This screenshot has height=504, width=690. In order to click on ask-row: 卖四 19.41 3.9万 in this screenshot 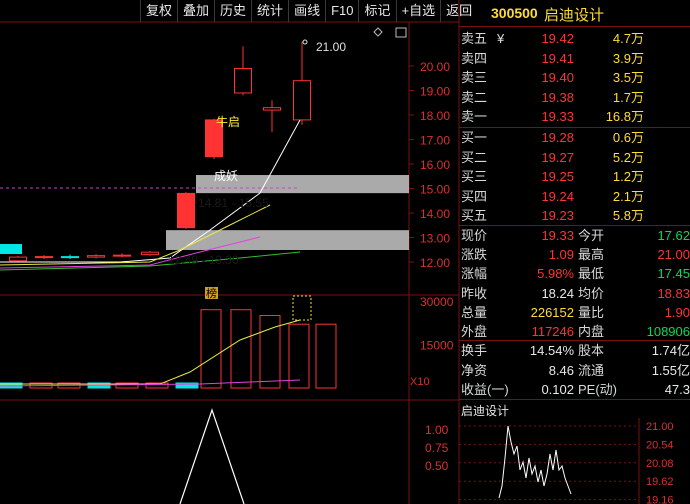, I will do `click(574, 58)`.